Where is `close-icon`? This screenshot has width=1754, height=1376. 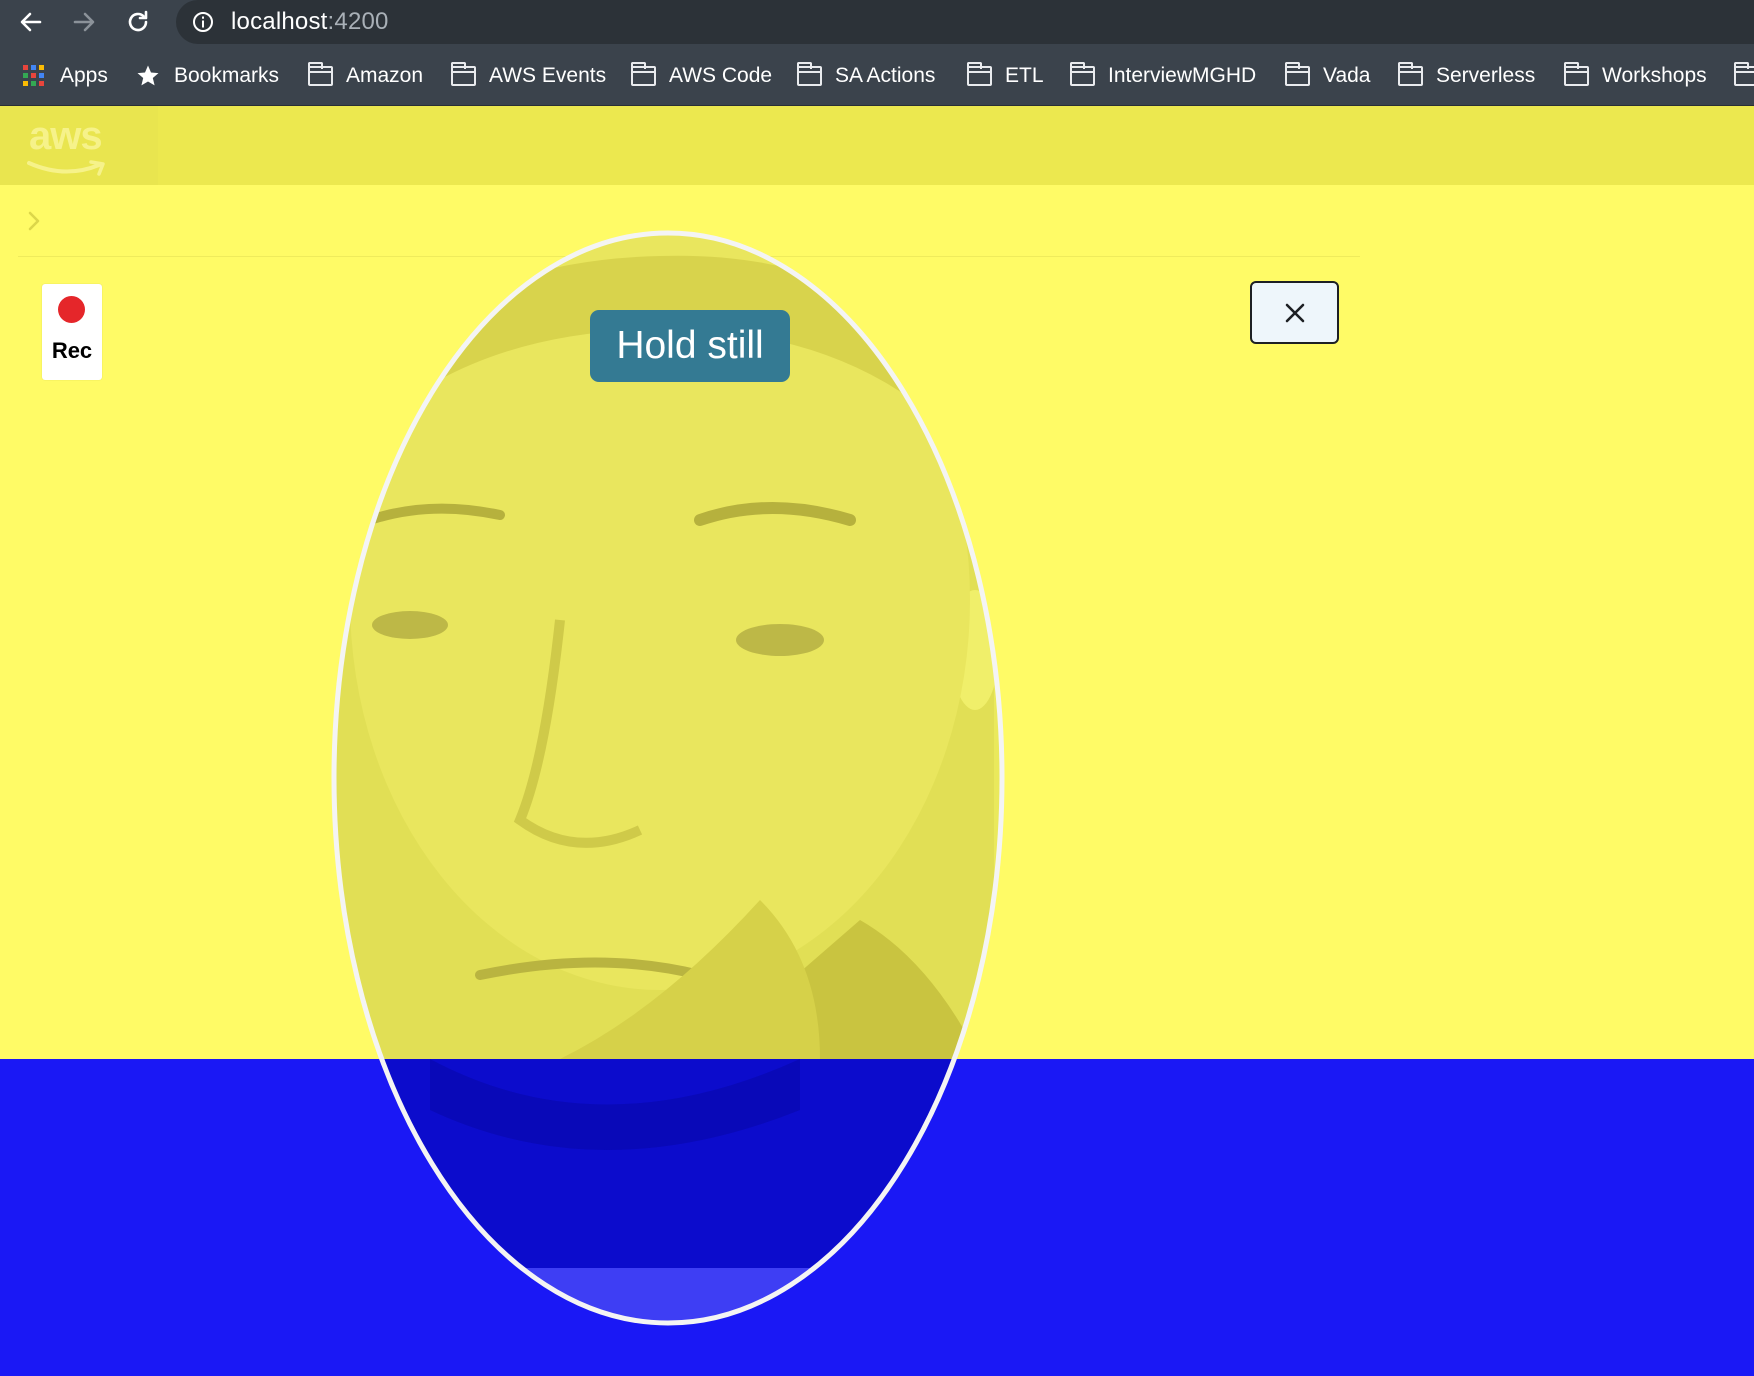 close-icon is located at coordinates (1294, 312).